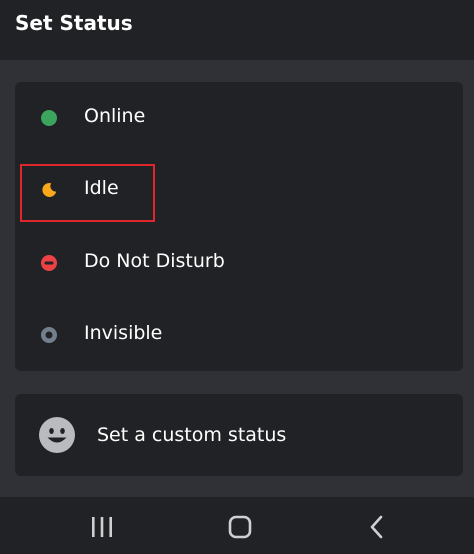 The width and height of the screenshot is (474, 554). Describe the element at coordinates (154, 261) in the screenshot. I see `status-label-do-not-disturb: Do Not Disturb` at that location.